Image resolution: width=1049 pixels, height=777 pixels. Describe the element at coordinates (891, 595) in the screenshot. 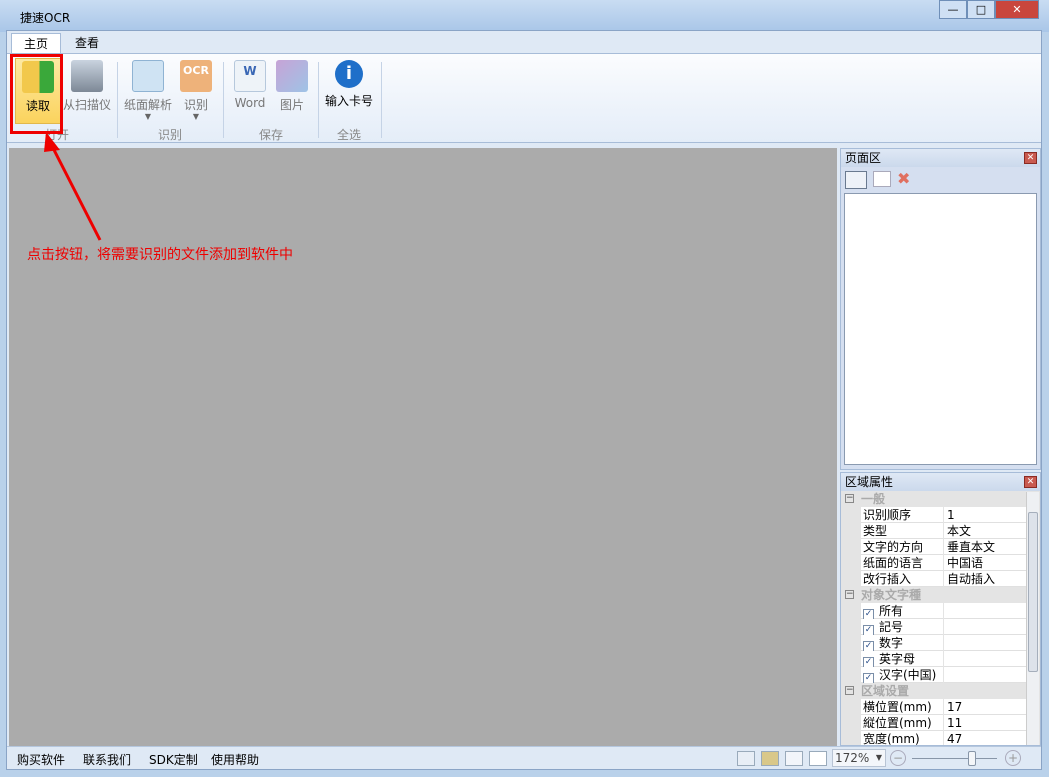

I see `category-label: 对象文字種` at that location.